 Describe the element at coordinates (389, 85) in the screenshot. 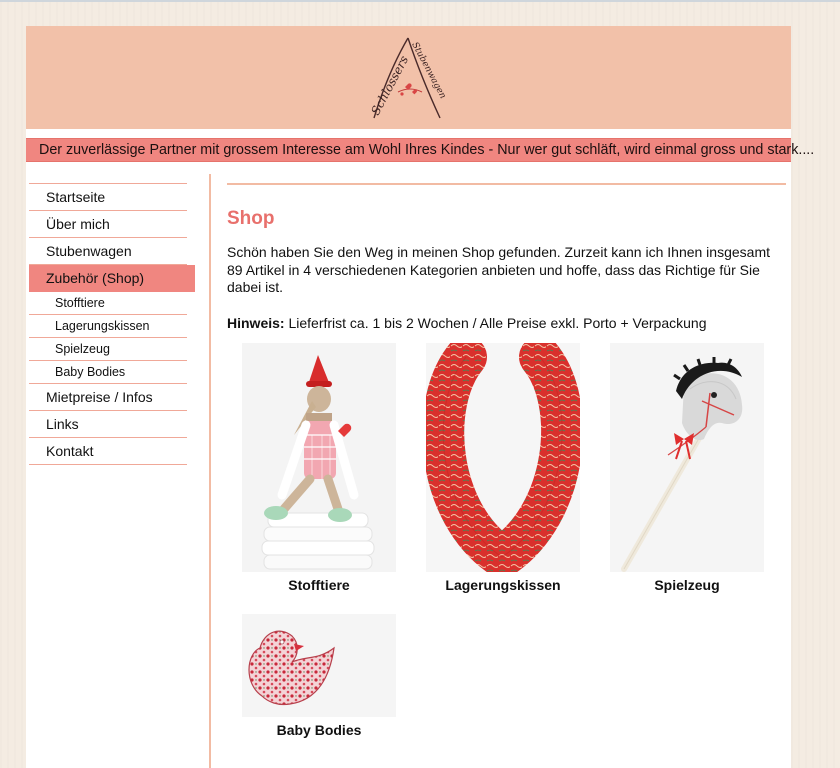

I see `svg-text: Schlossers` at that location.